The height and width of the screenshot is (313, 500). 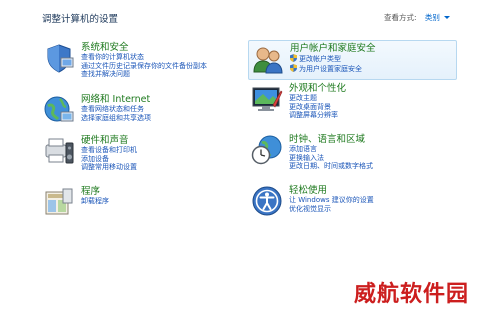 What do you see at coordinates (331, 149) in the screenshot?
I see `link-add-language: 添加语言` at bounding box center [331, 149].